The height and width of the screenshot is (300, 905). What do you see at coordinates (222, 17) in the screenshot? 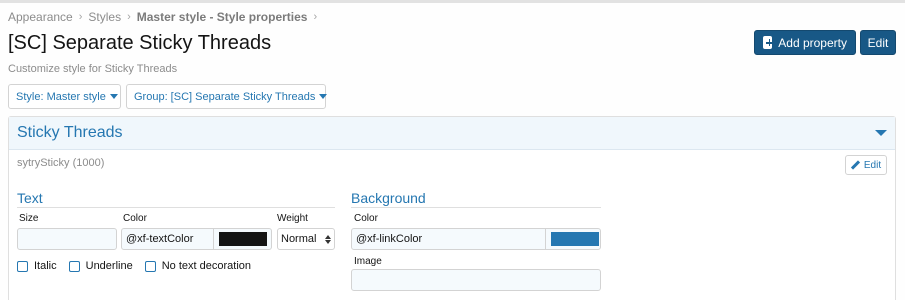
I see `breadcrumb-style-properties: Master style - Style properties` at bounding box center [222, 17].